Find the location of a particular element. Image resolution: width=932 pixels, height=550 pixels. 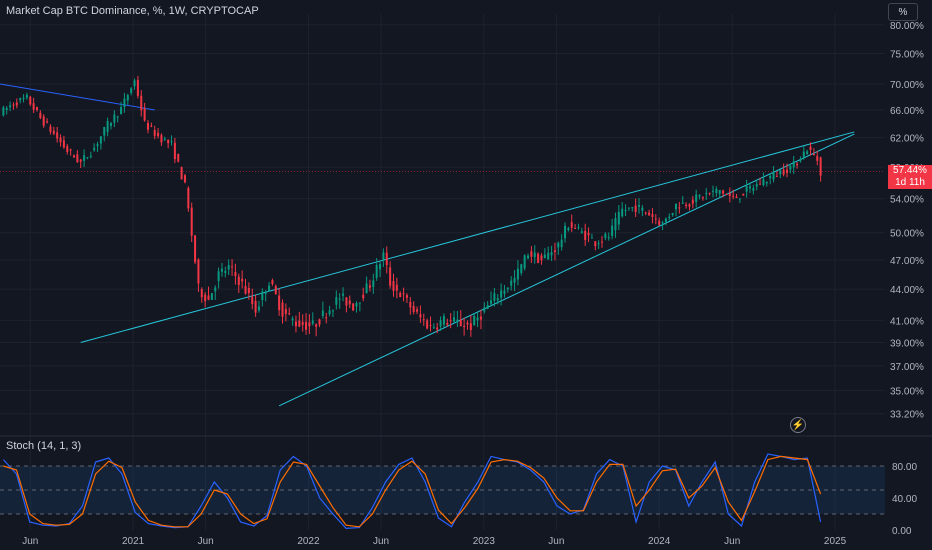

stoch-tick-label-0: 80.00 is located at coordinates (904, 467).